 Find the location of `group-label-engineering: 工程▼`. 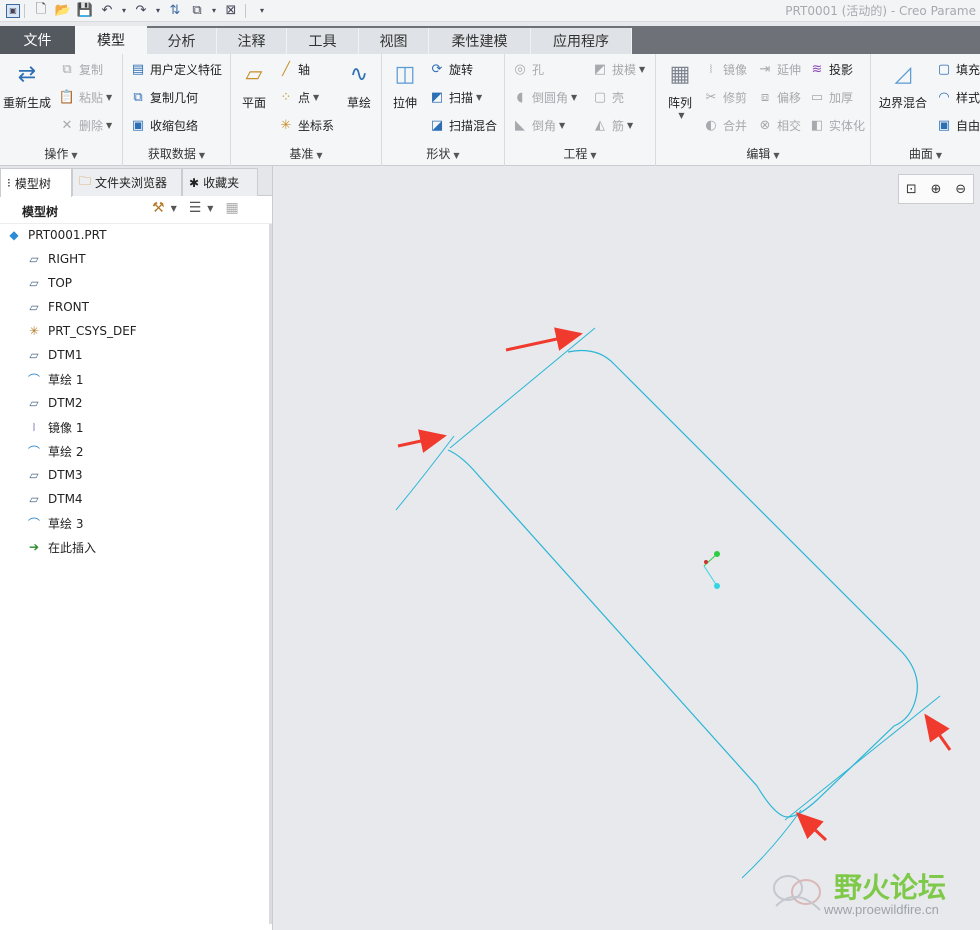

group-label-engineering: 工程▼ is located at coordinates (580, 153).